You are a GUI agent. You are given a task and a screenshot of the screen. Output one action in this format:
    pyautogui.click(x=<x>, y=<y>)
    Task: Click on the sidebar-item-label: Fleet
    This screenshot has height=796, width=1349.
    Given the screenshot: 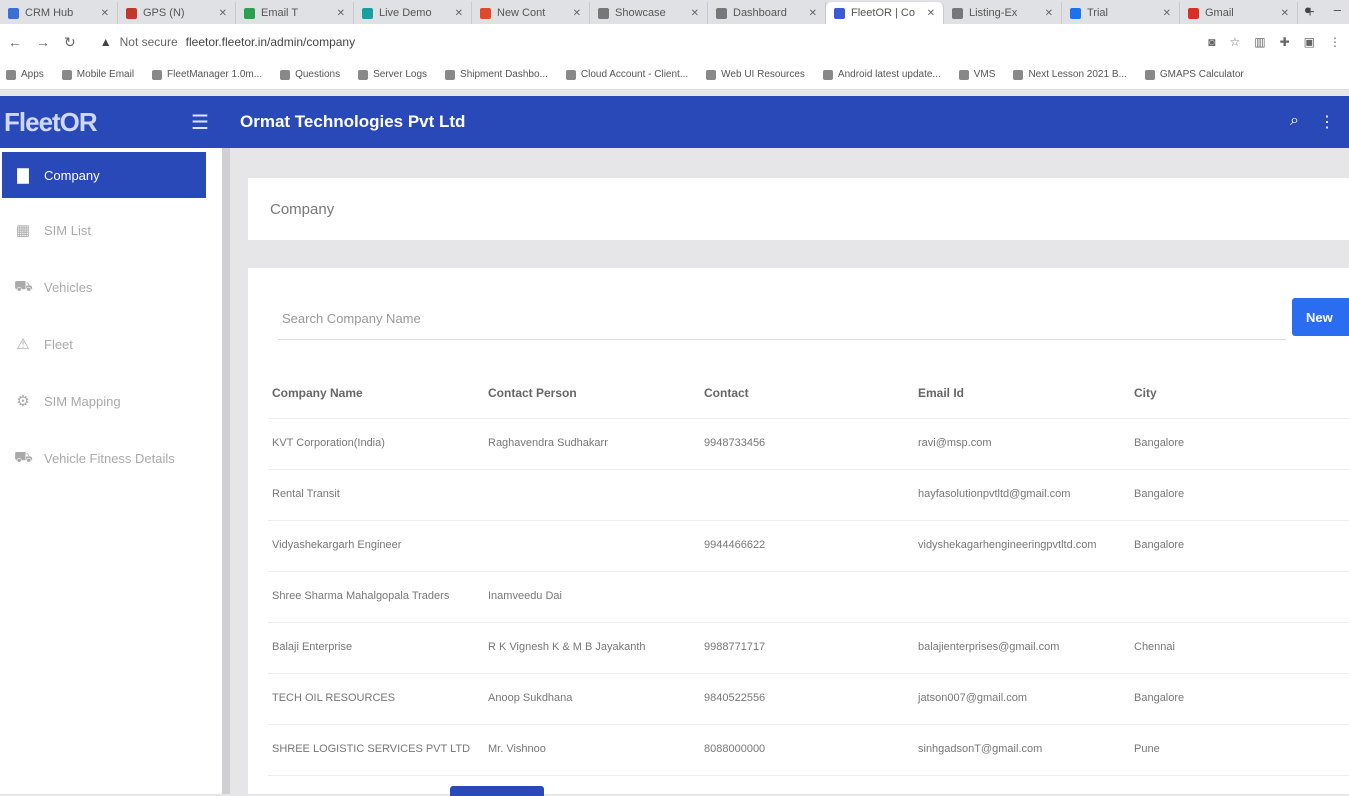 What is the action you would take?
    pyautogui.click(x=58, y=344)
    